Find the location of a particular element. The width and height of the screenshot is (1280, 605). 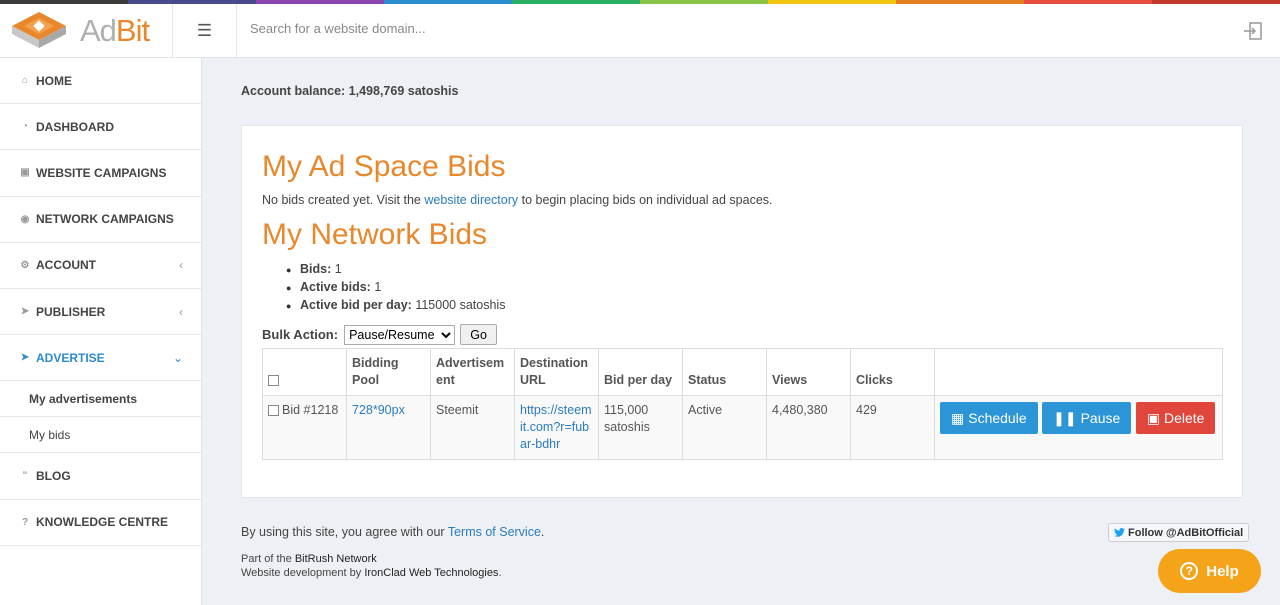

ironclad-link: IronClad Web Technologies is located at coordinates (431, 573).